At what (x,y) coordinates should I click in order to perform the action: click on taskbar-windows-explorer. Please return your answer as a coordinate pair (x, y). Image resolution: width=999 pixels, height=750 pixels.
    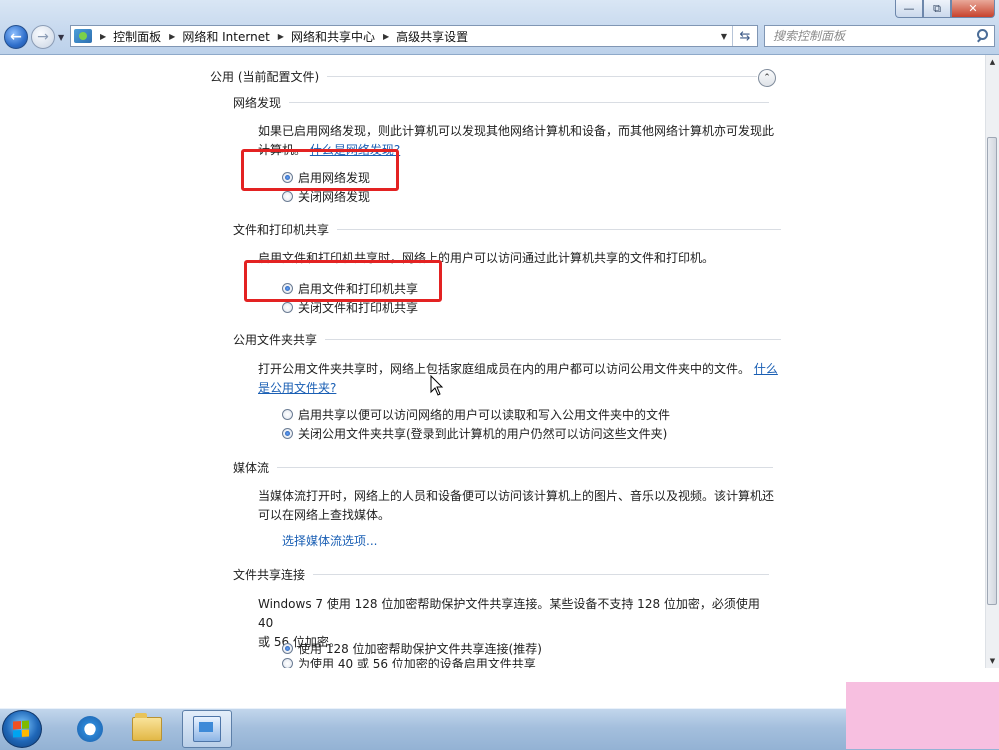
    Looking at the image, I should click on (147, 729).